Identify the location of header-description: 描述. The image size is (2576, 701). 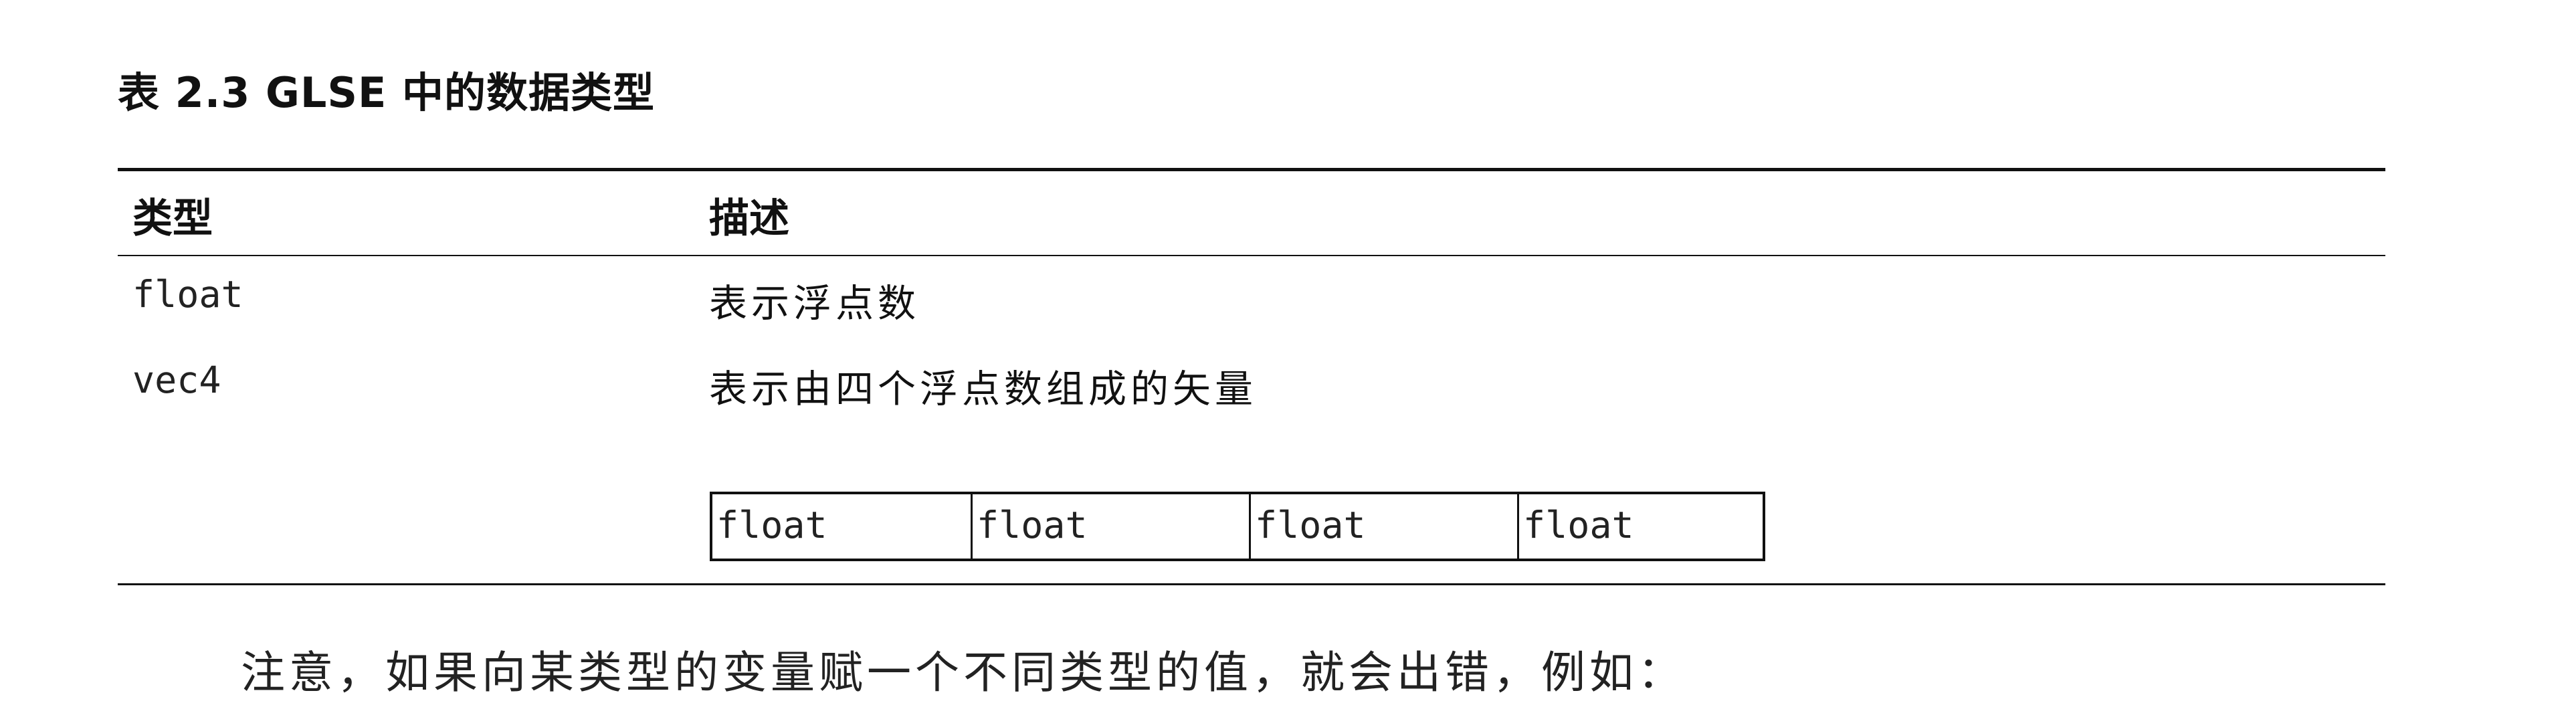
(749, 218).